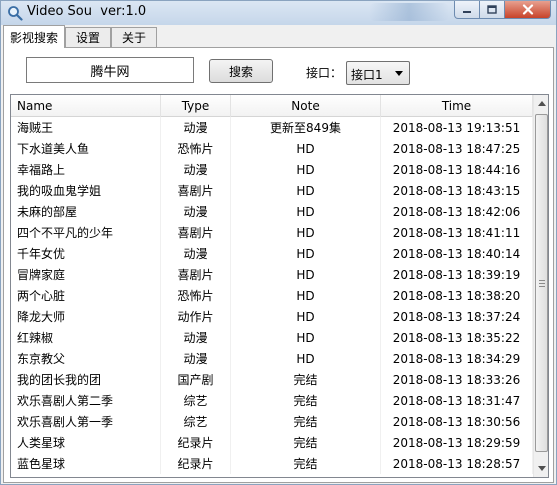 The image size is (557, 485). What do you see at coordinates (86, 421) in the screenshot?
I see `cell-name: 欢乐喜剧人第一季` at bounding box center [86, 421].